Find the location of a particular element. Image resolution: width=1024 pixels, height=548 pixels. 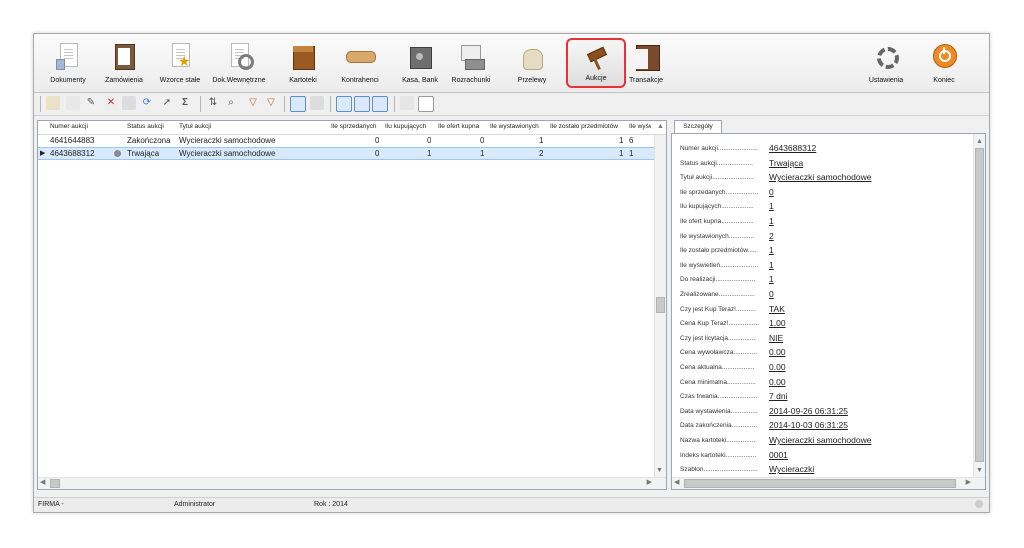

details-horizontal-scrollbar: ◀ ▶ is located at coordinates (828, 483).